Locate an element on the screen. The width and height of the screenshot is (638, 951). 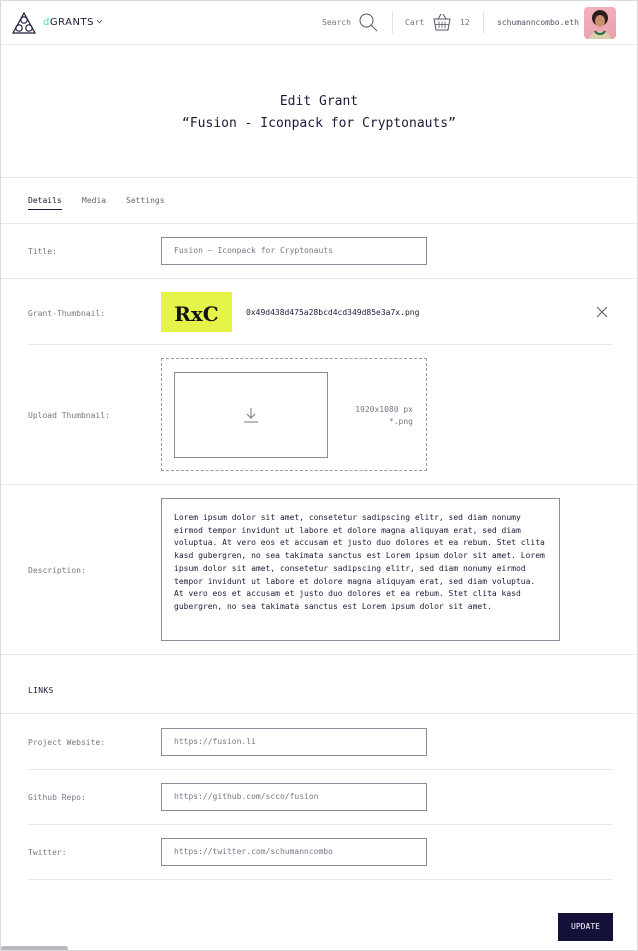
search-icon is located at coordinates (368, 22).